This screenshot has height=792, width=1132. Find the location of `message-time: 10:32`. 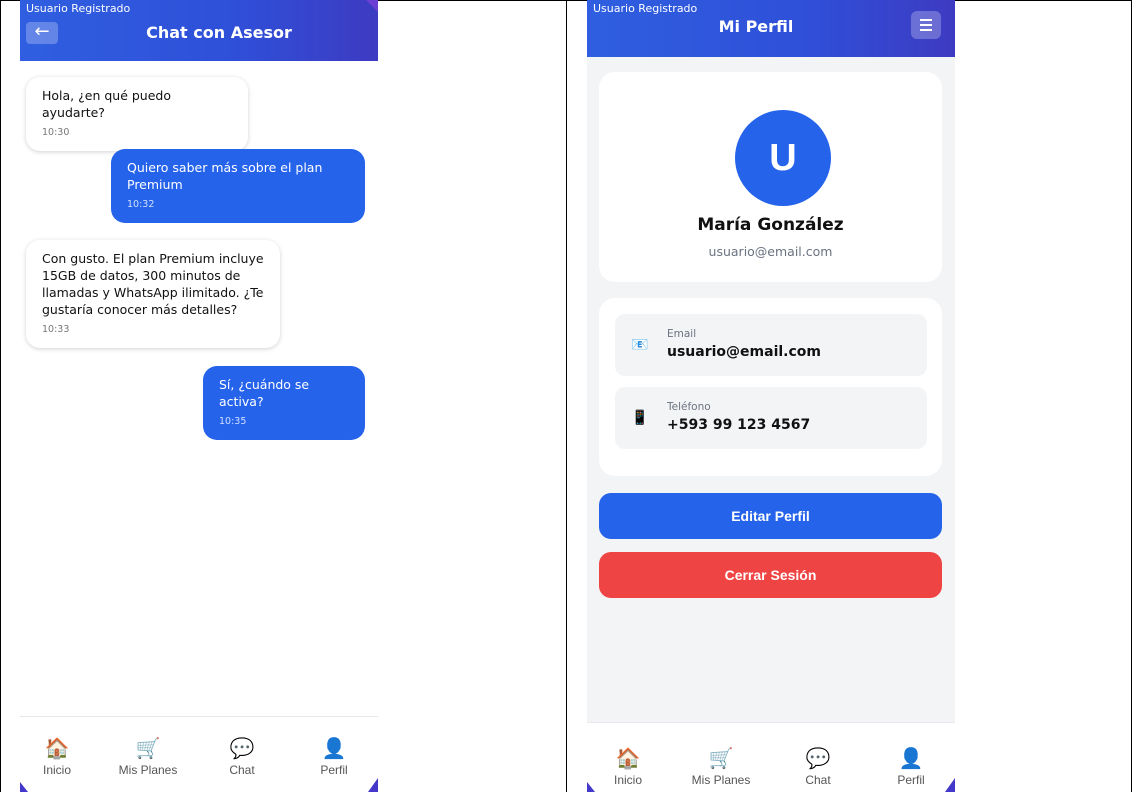

message-time: 10:32 is located at coordinates (141, 204).